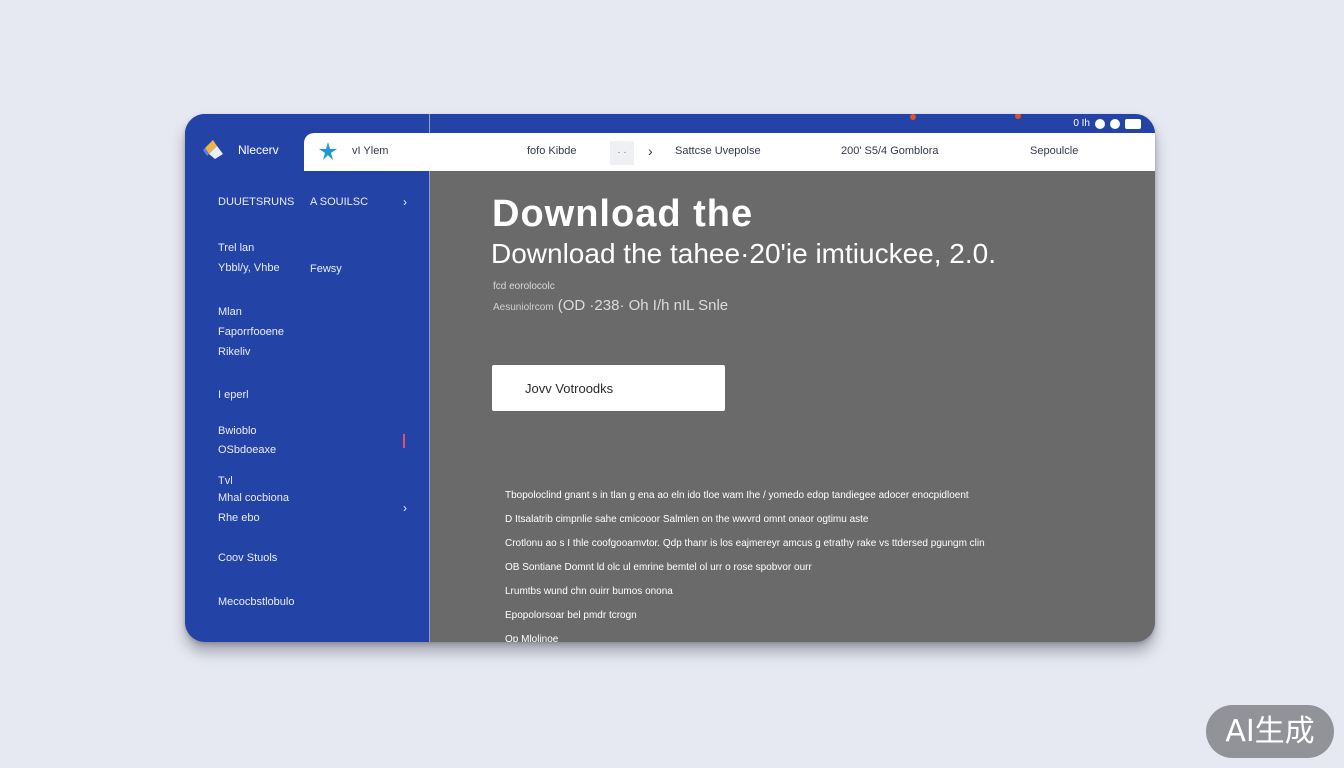 The image size is (1344, 768). What do you see at coordinates (404, 441) in the screenshot?
I see `active-indicator` at bounding box center [404, 441].